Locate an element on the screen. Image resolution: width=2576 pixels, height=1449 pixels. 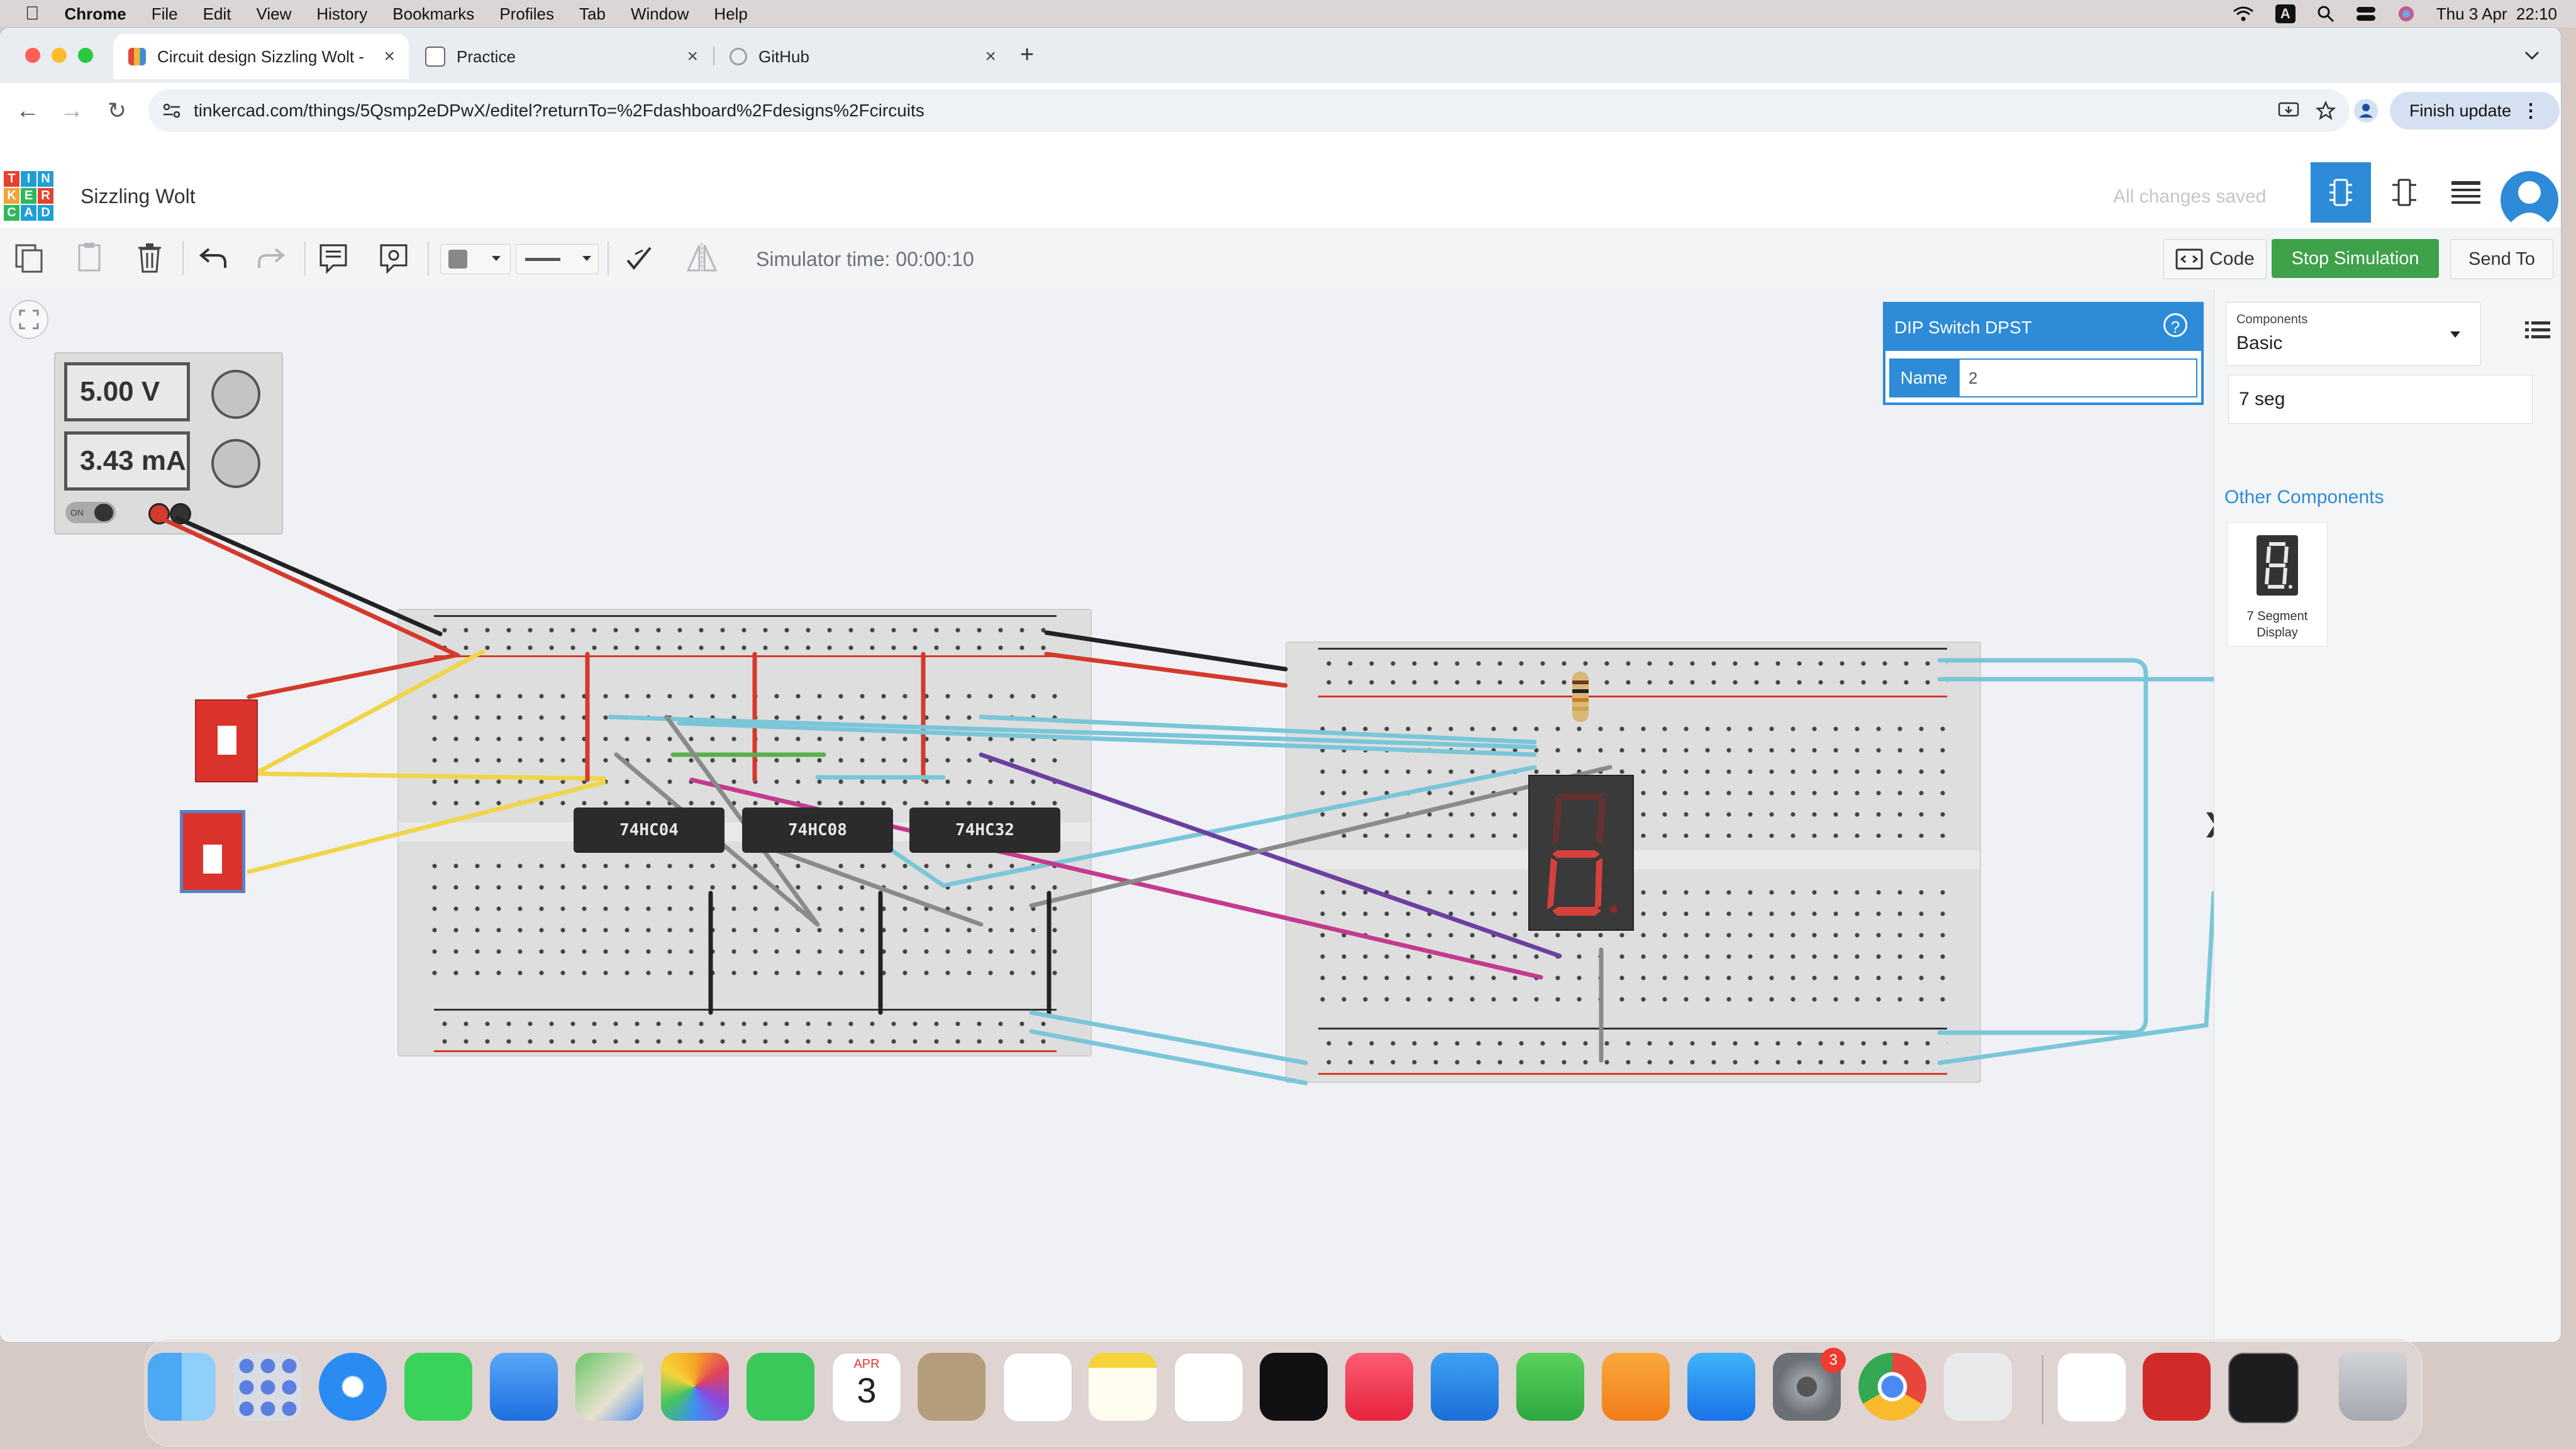
tab-circuit-design: Circuit design Sizzling Wolt - × is located at coordinates (261, 56).